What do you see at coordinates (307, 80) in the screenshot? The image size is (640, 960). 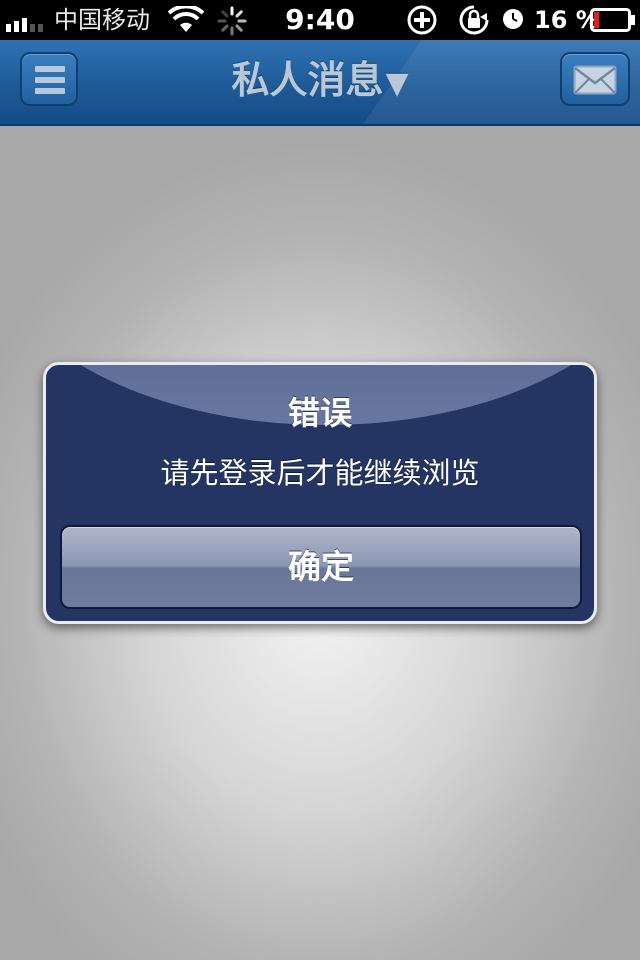 I see `nav-title: 私人消息` at bounding box center [307, 80].